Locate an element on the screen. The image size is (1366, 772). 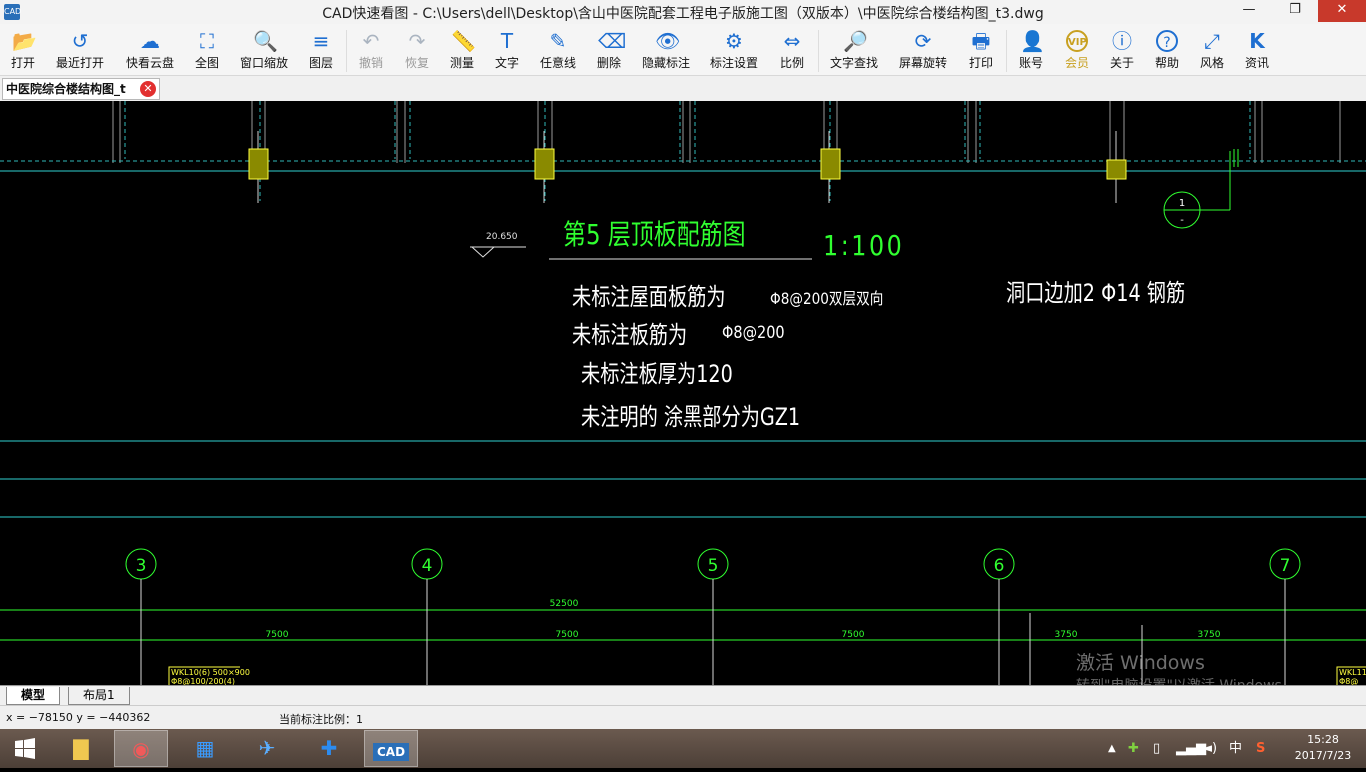
cad-app-icon: CAD is located at coordinates (391, 752).